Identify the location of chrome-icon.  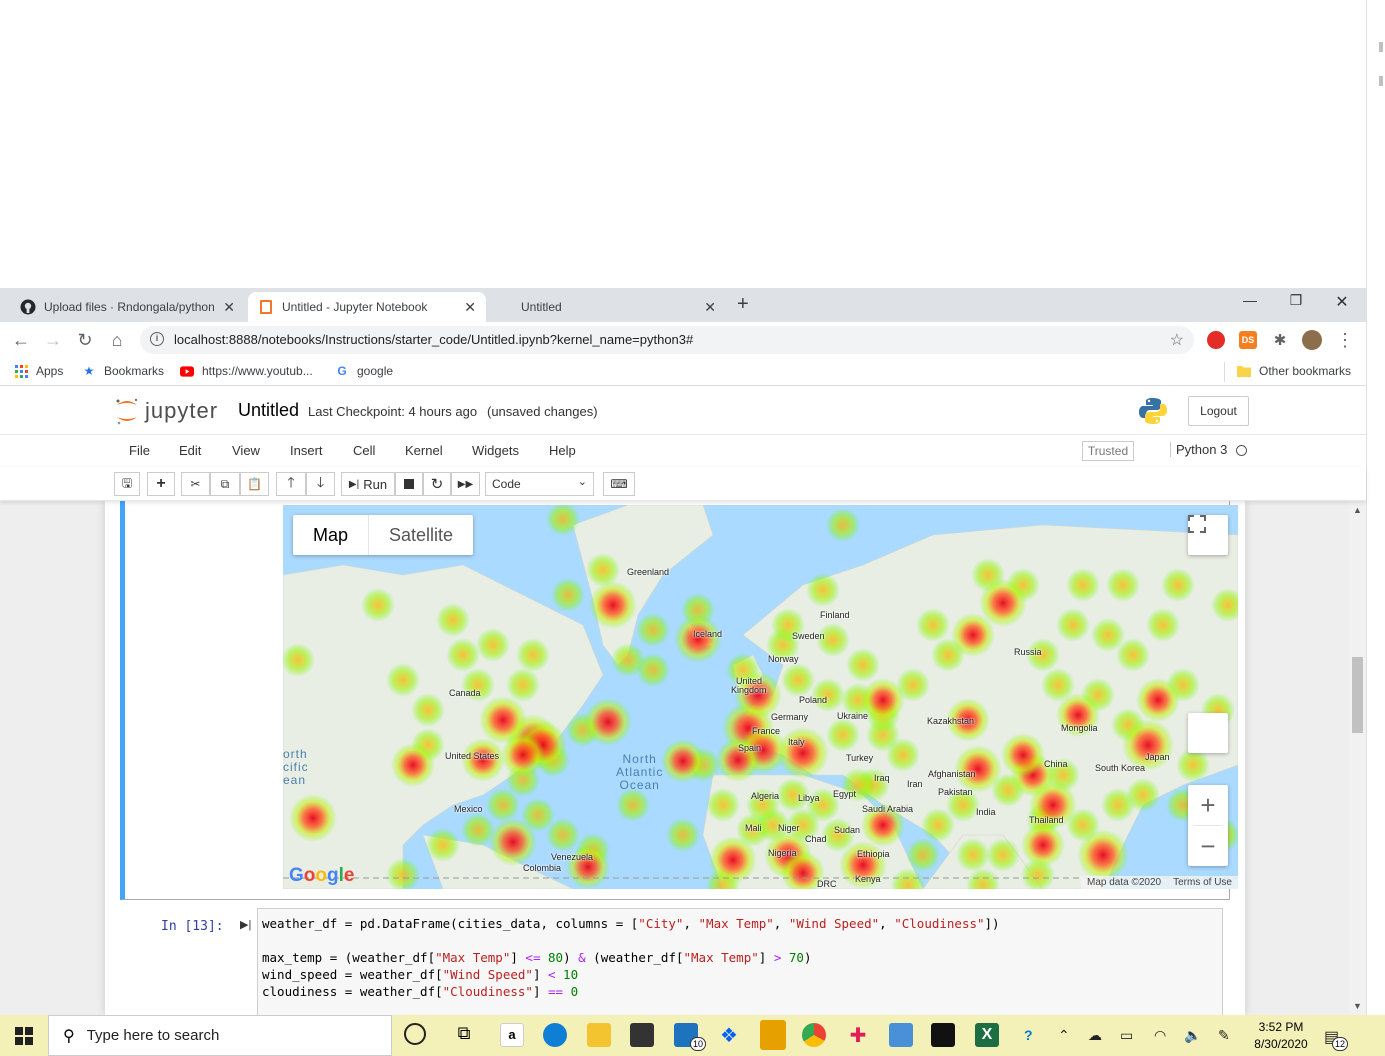
(814, 1035).